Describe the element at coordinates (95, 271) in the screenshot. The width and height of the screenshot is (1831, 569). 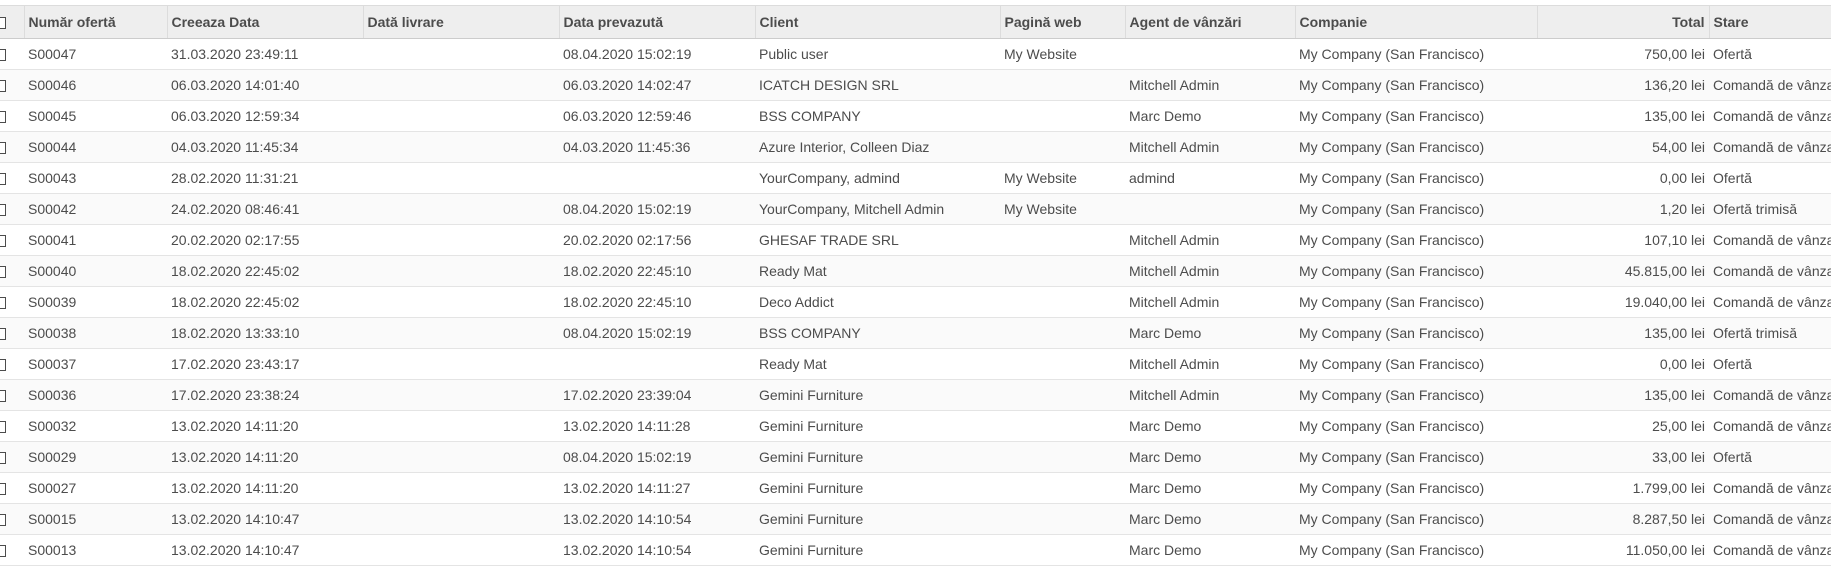
I see `order-number-cell: S00040` at that location.